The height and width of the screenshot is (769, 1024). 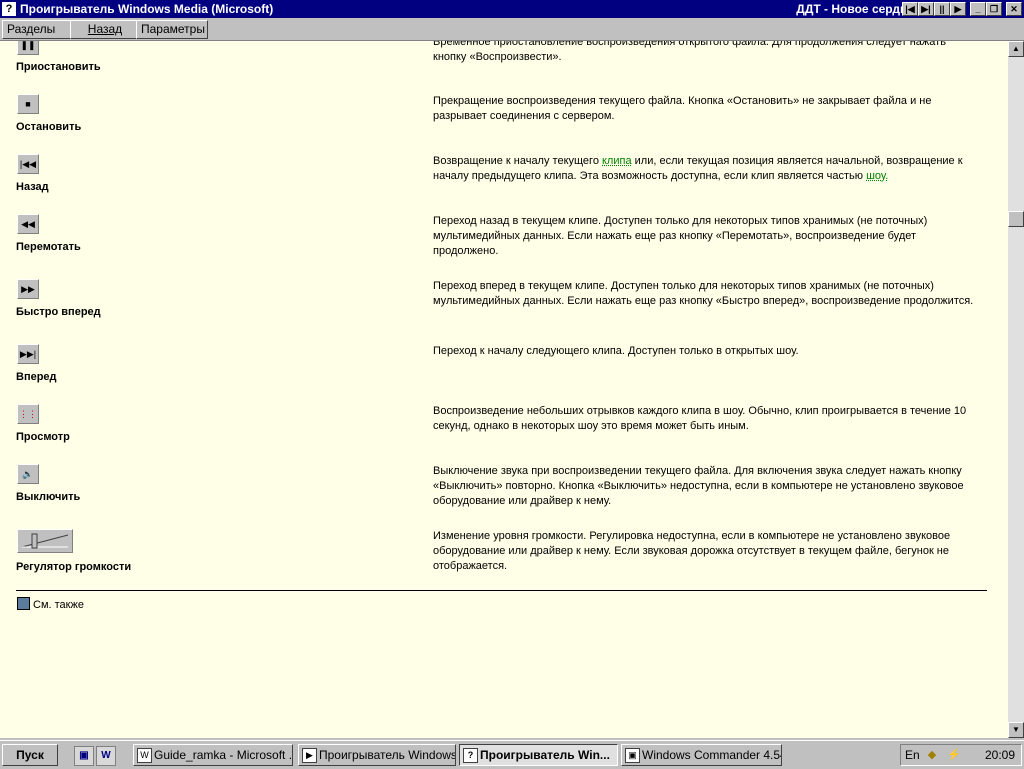 I want to click on restore-icon: ❐, so click(x=994, y=9).